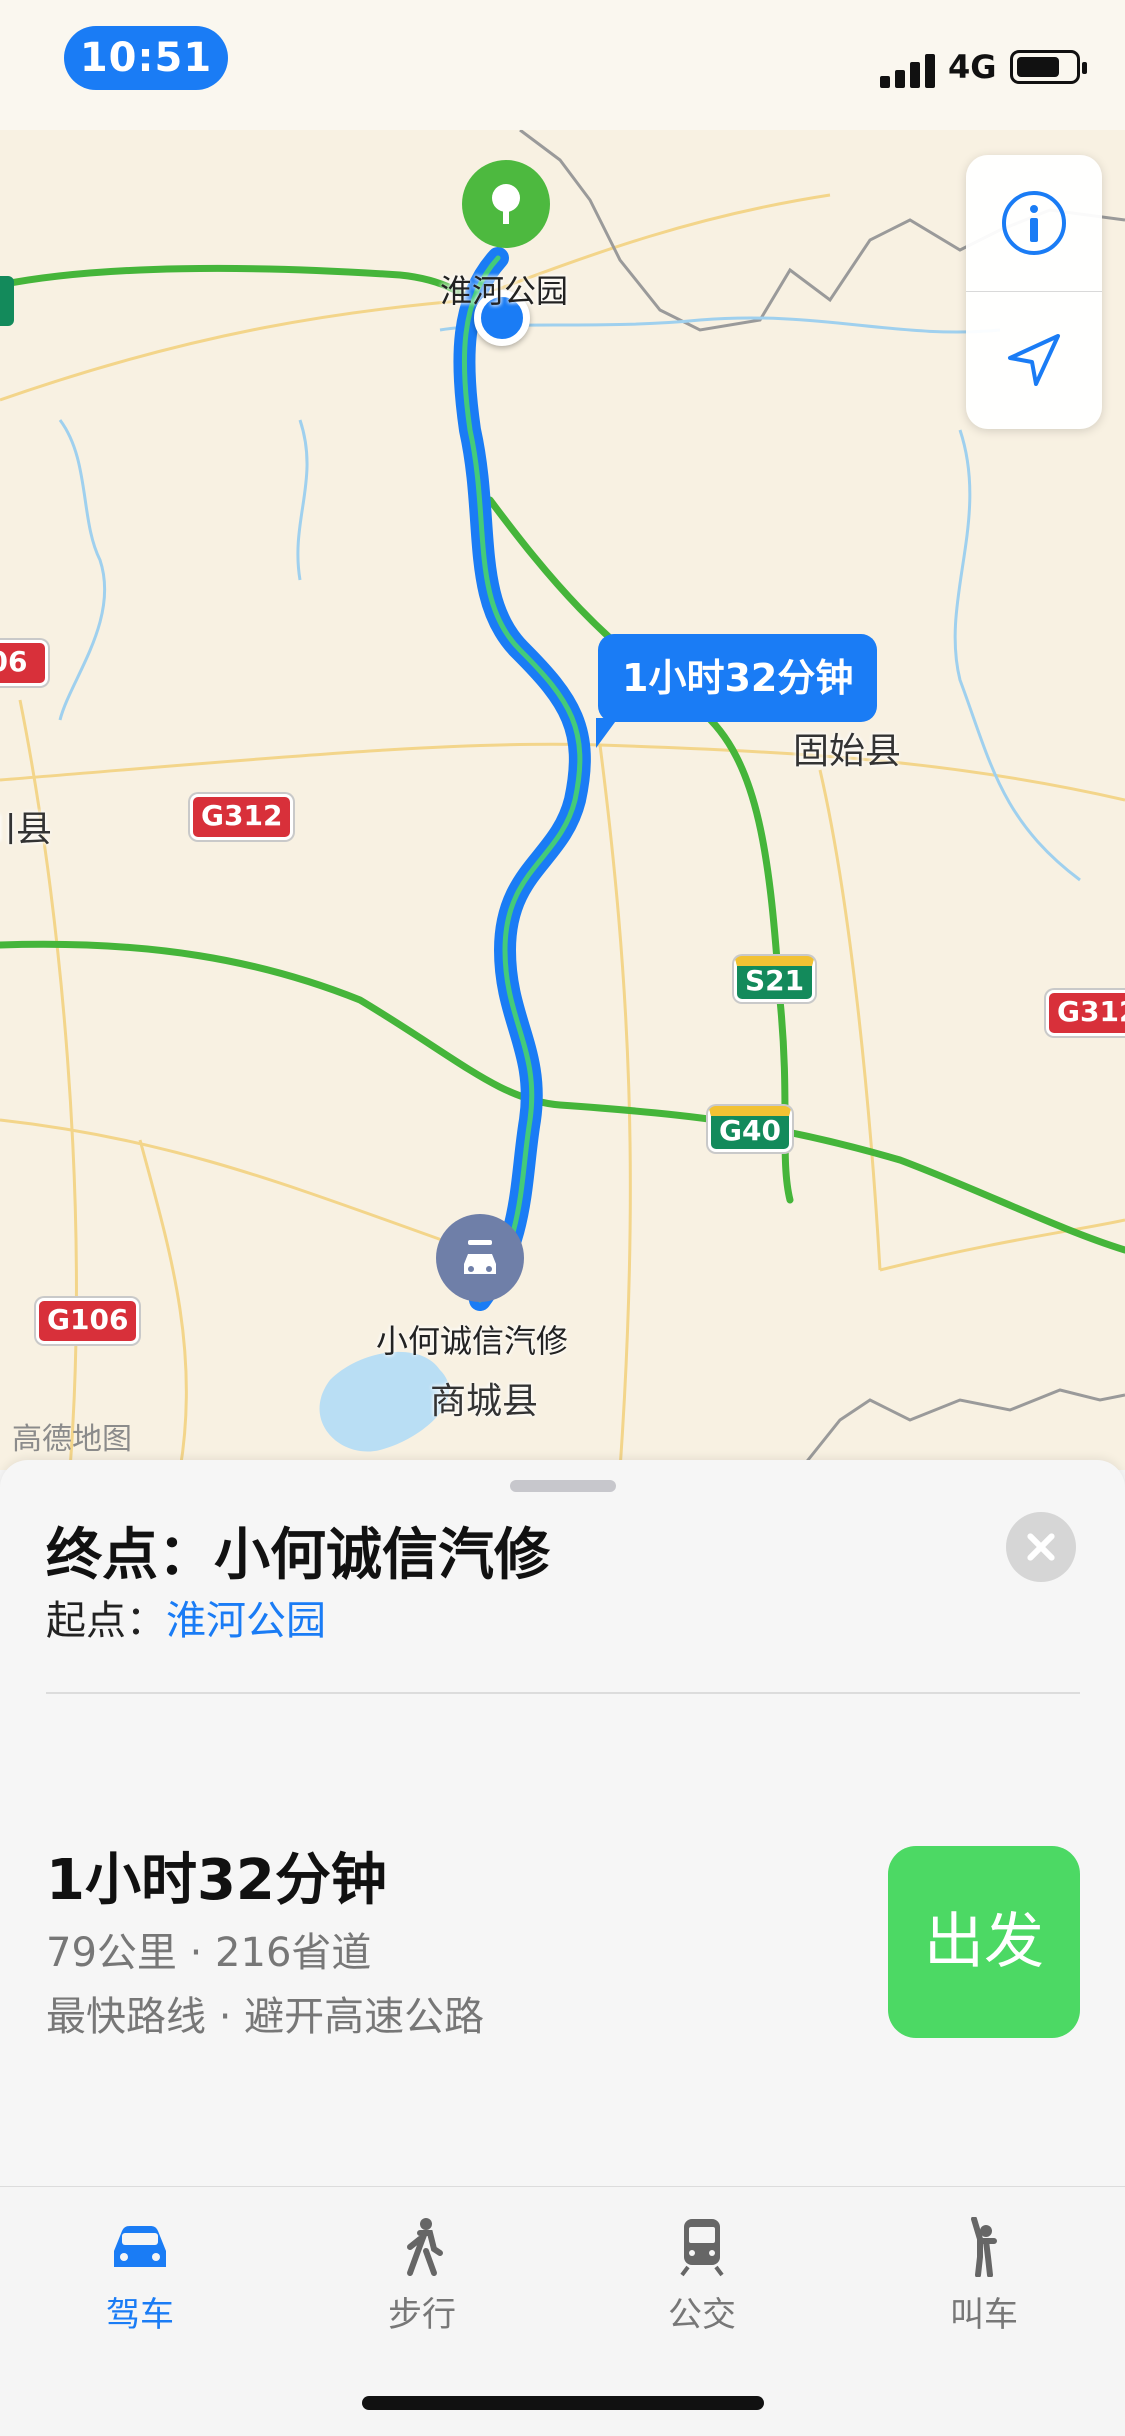  What do you see at coordinates (702, 2315) in the screenshot?
I see `tab-label-transit: 公交` at bounding box center [702, 2315].